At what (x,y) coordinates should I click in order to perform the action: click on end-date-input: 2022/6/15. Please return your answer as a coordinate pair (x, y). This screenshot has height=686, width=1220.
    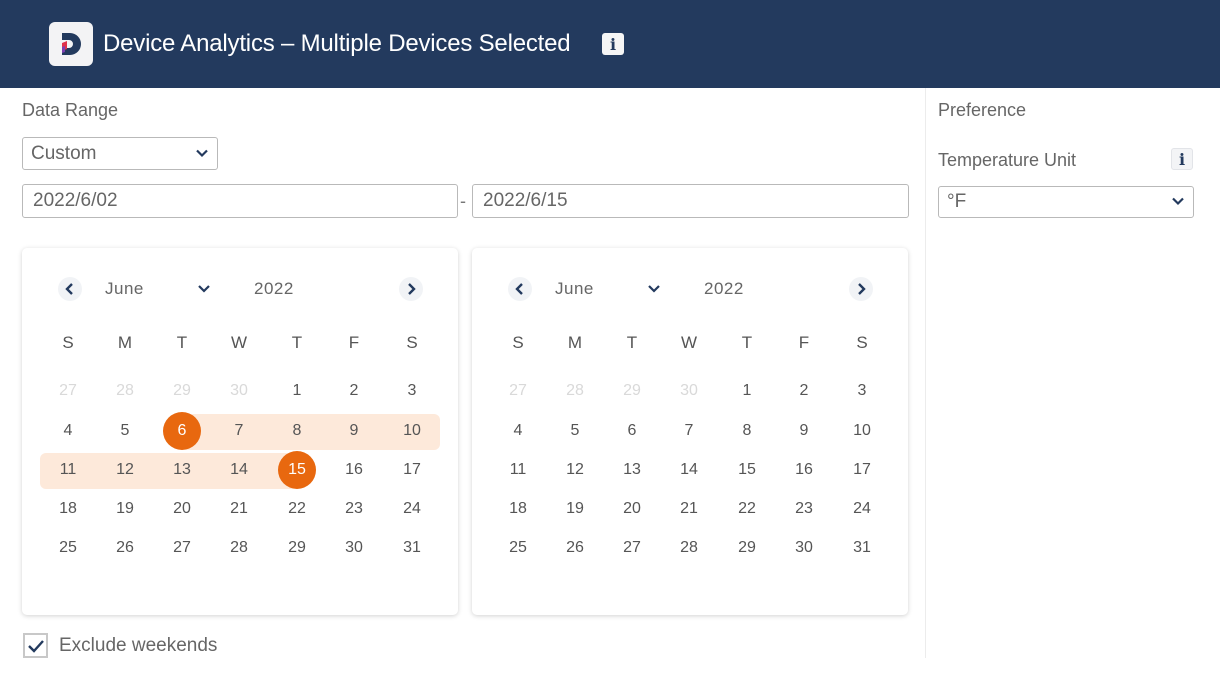
    Looking at the image, I should click on (690, 201).